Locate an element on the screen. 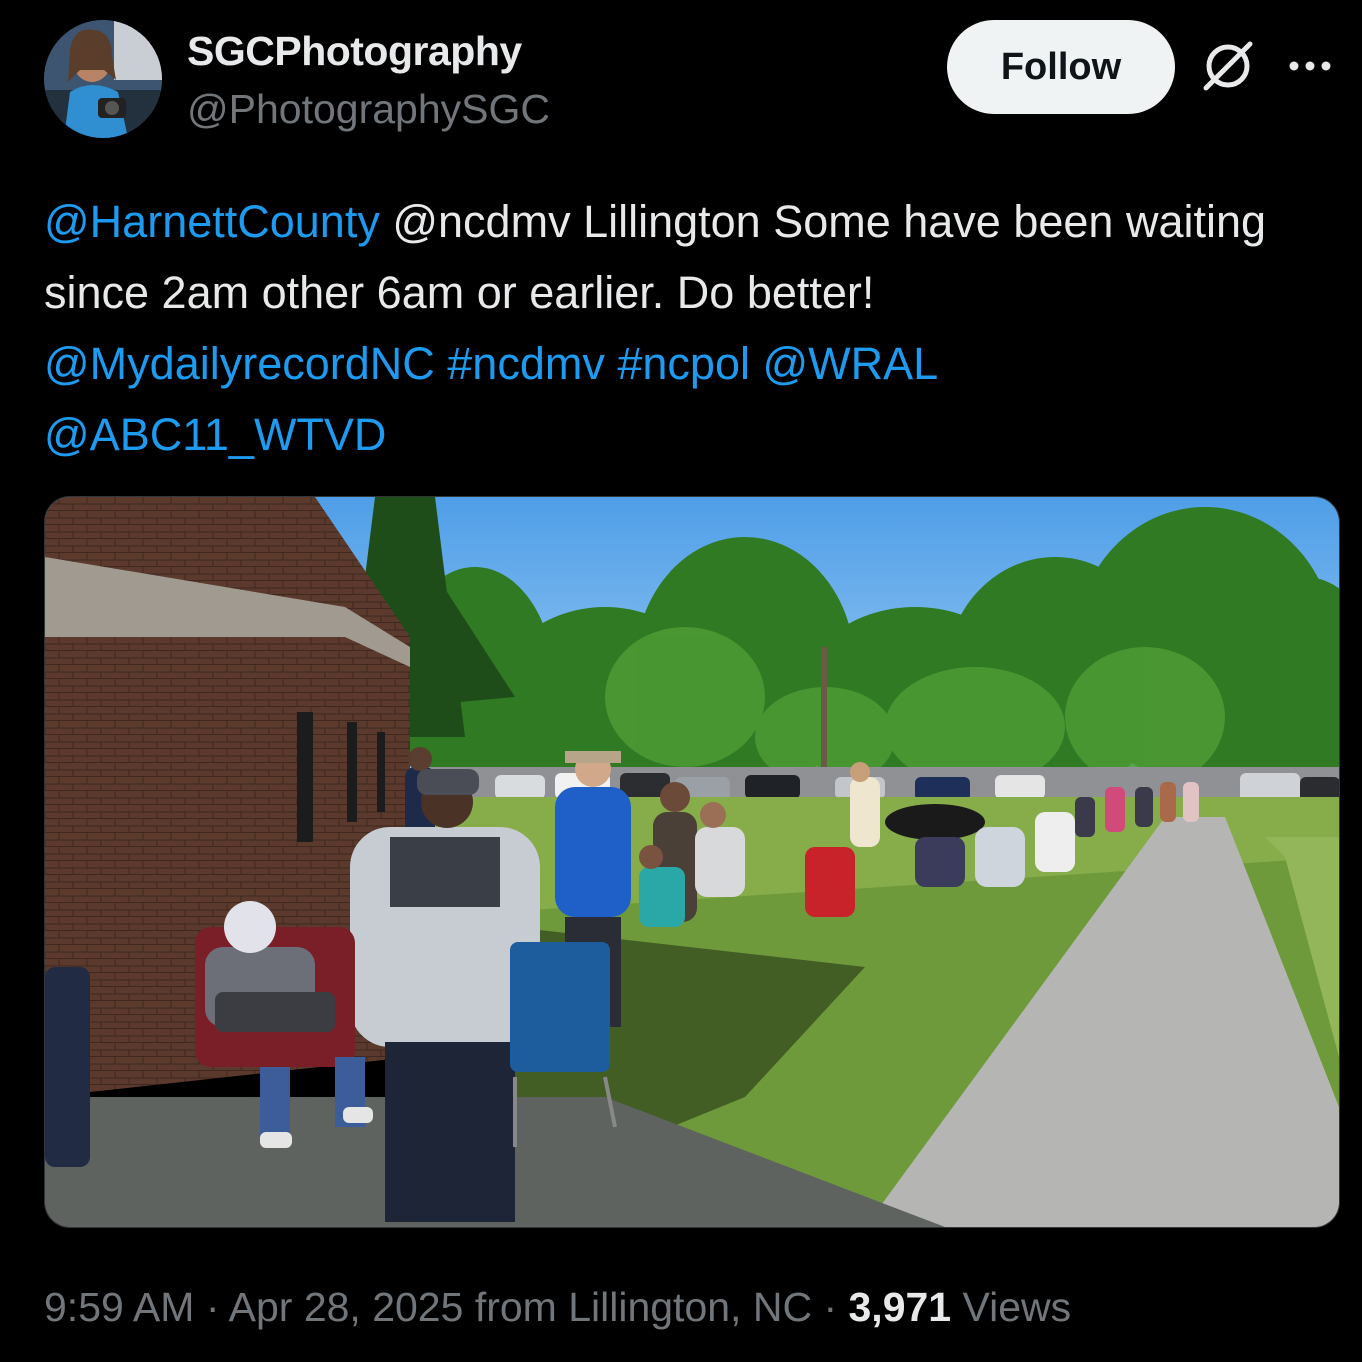 This screenshot has width=1362, height=1362. author-display-name: SGCPhotography is located at coordinates (354, 51).